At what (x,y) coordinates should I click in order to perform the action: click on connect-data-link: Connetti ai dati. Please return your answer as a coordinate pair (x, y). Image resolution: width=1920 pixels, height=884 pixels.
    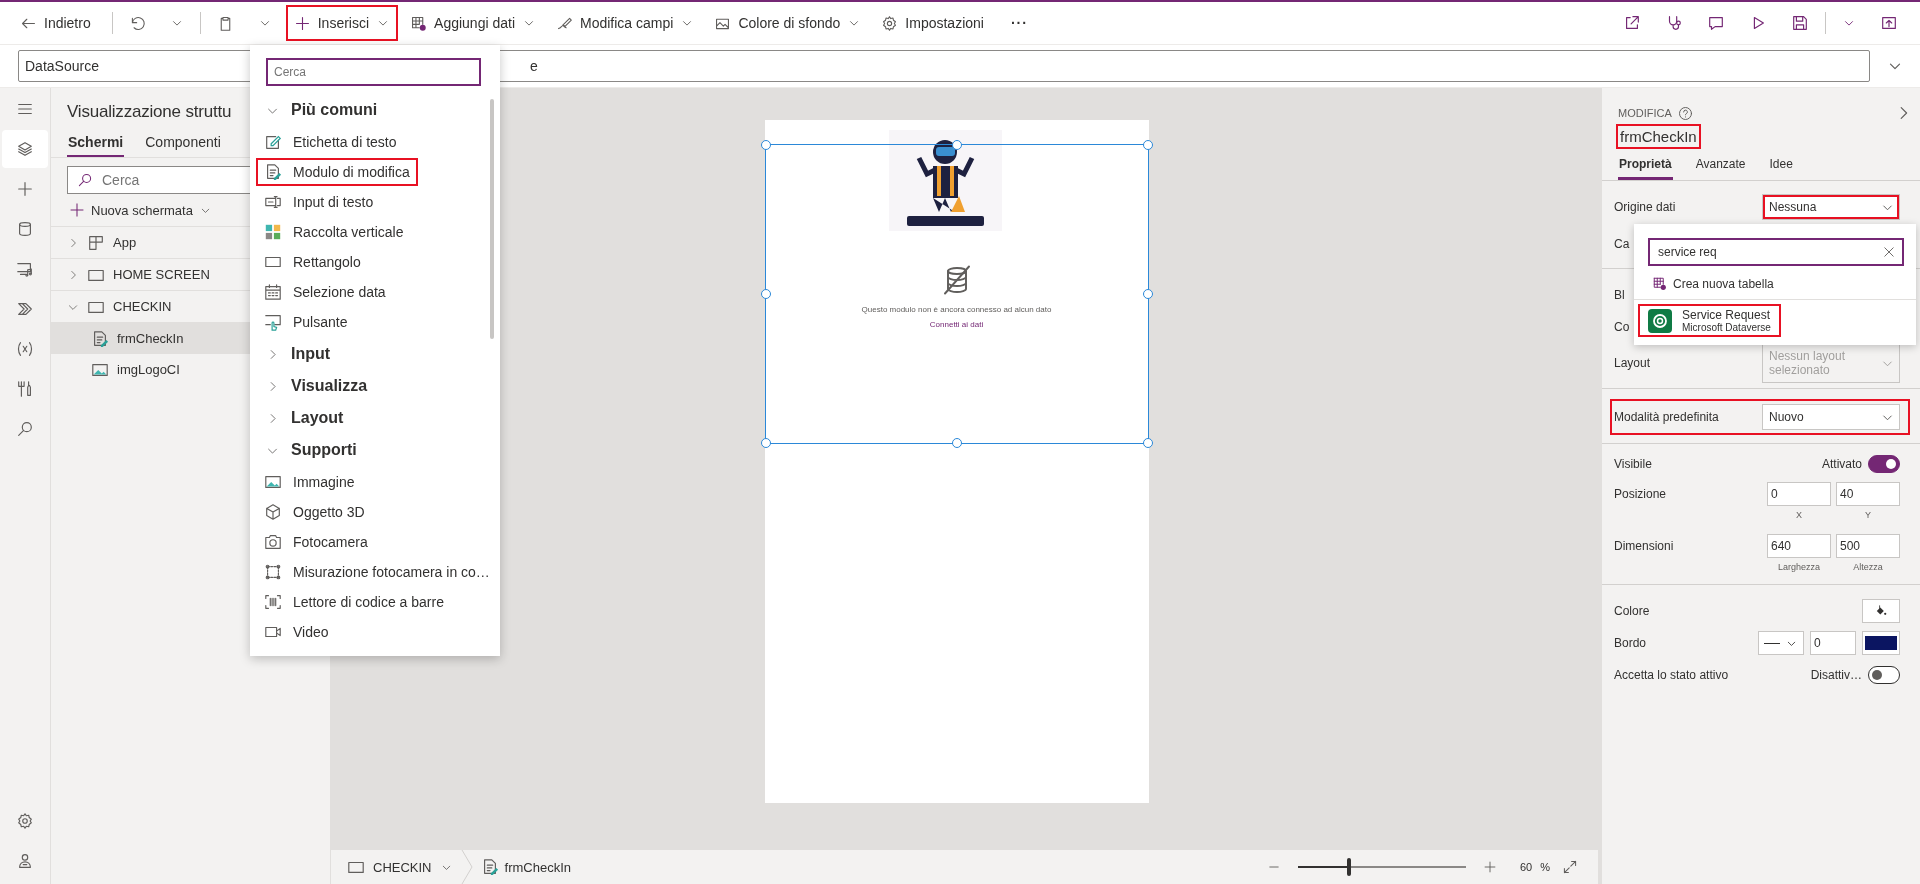
    Looking at the image, I should click on (956, 324).